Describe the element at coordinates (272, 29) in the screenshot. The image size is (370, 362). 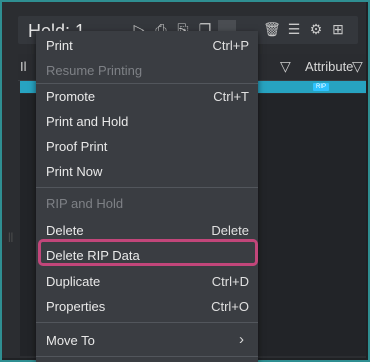
I see `trash-icon: 🗑` at that location.